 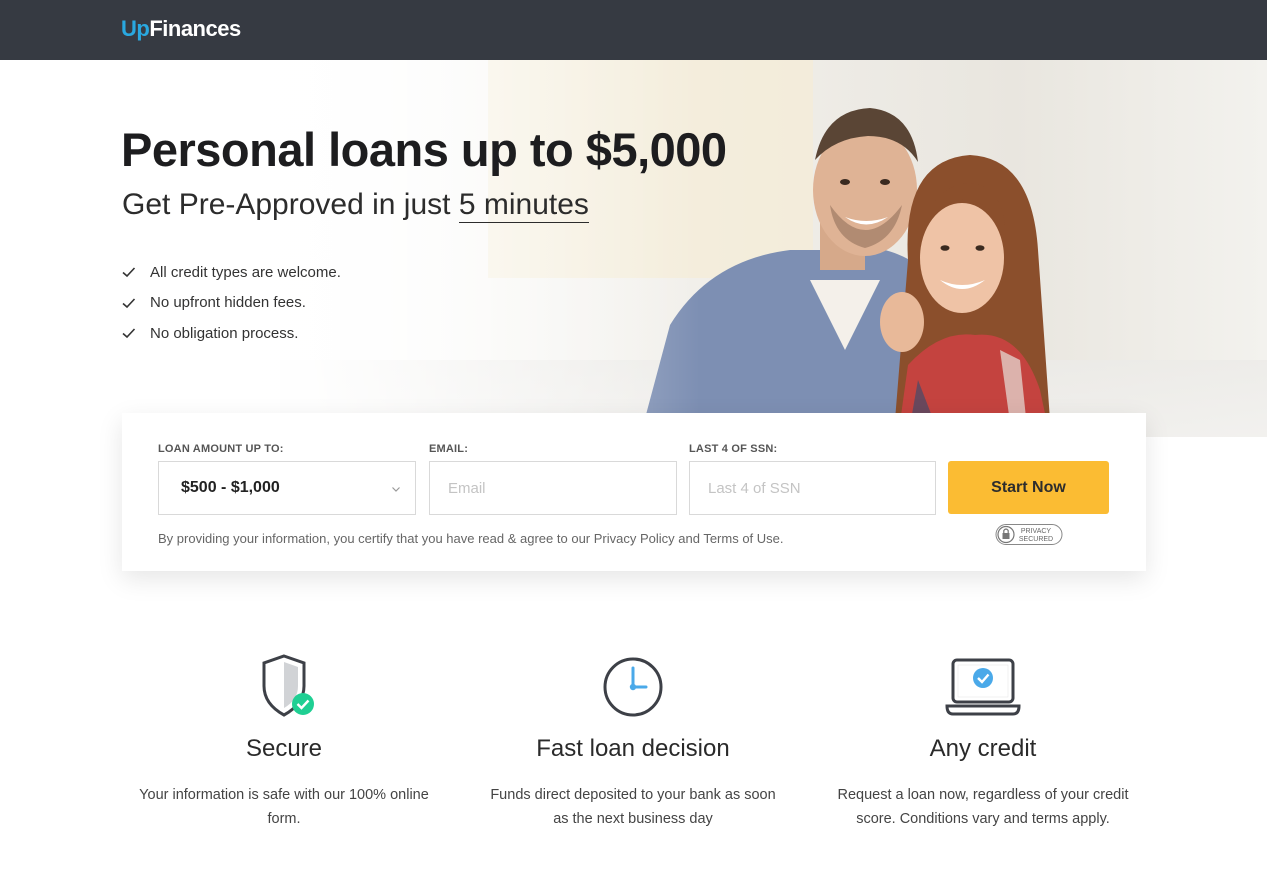 What do you see at coordinates (1036, 539) in the screenshot?
I see `privacy-badge-line2: SECURED` at bounding box center [1036, 539].